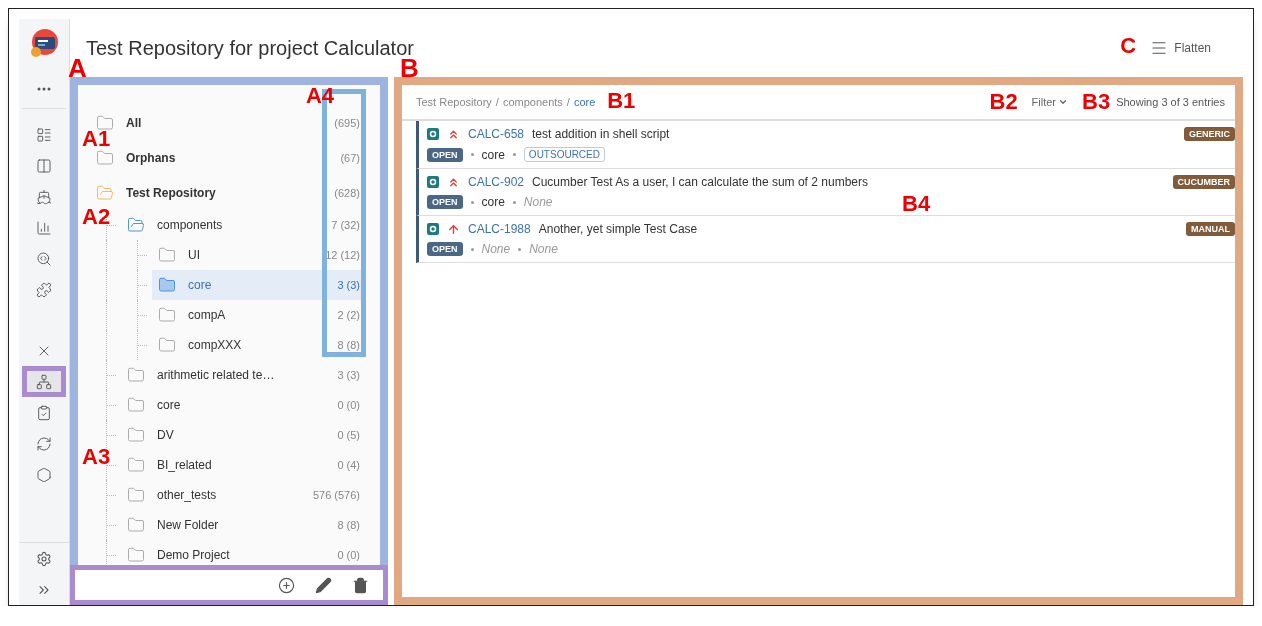 Image resolution: width=1262 pixels, height=626 pixels. What do you see at coordinates (227, 192) in the screenshot?
I see `tree-item: Test Repository (628)` at bounding box center [227, 192].